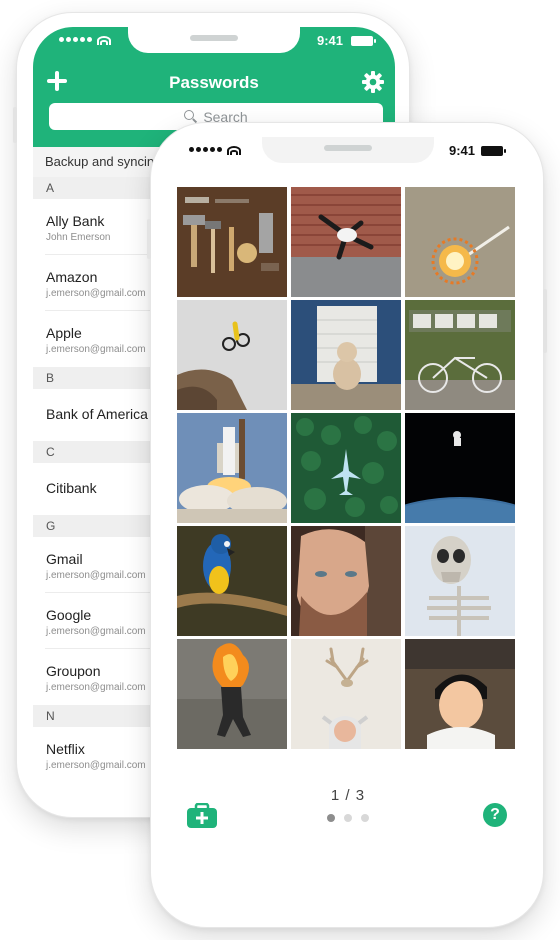 The width and height of the screenshot is (560, 940). I want to click on account-name: Ally Bank, so click(75, 221).